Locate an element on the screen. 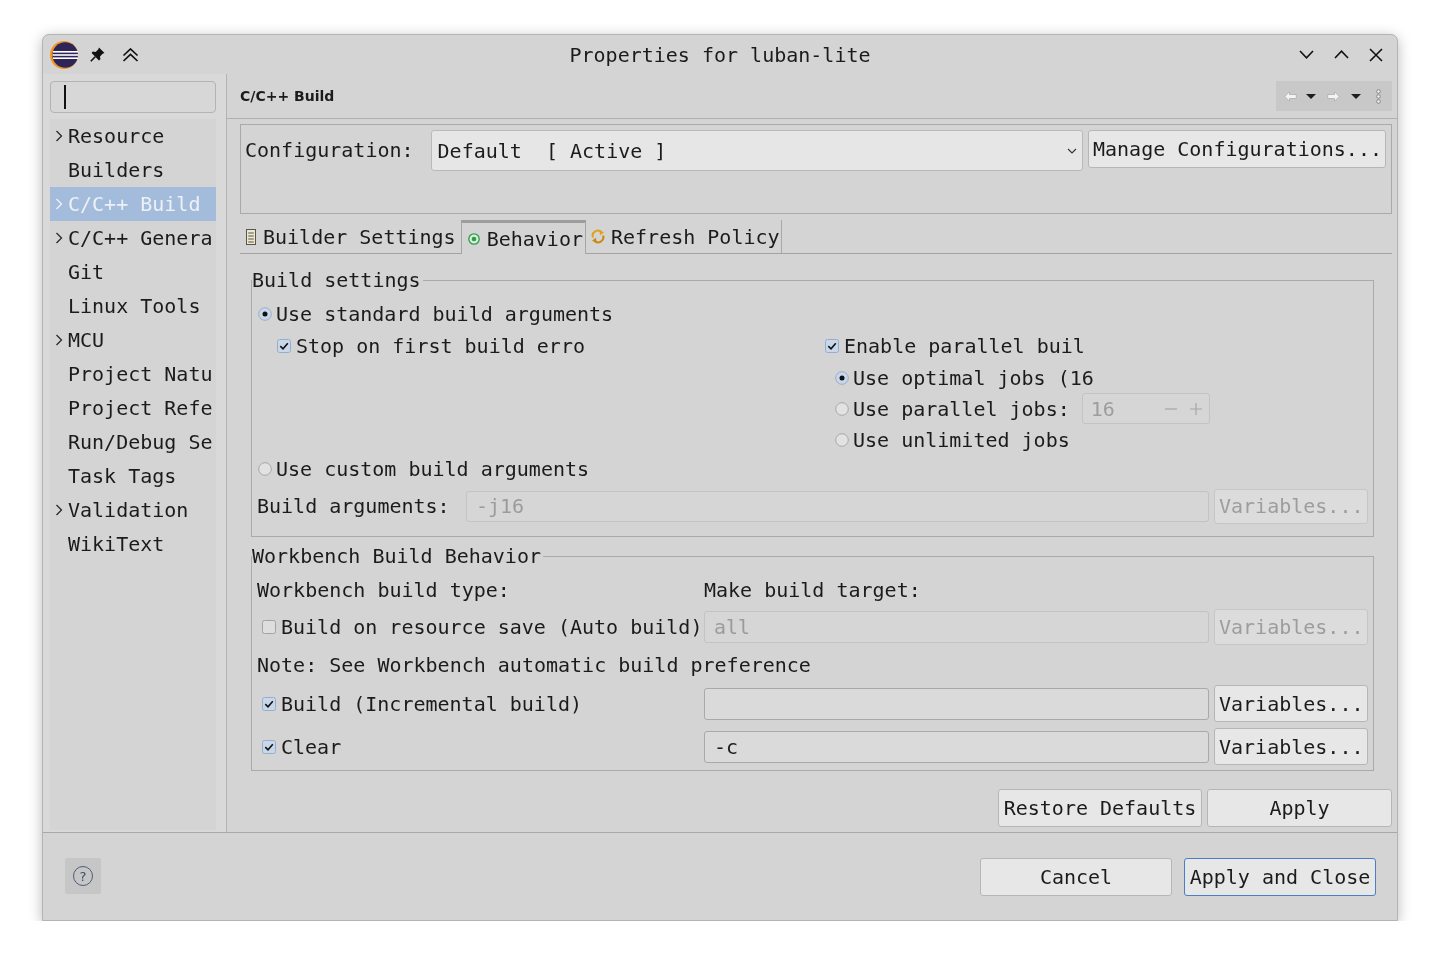 The width and height of the screenshot is (1441, 973). option-label: Use standard build arguments is located at coordinates (445, 313).